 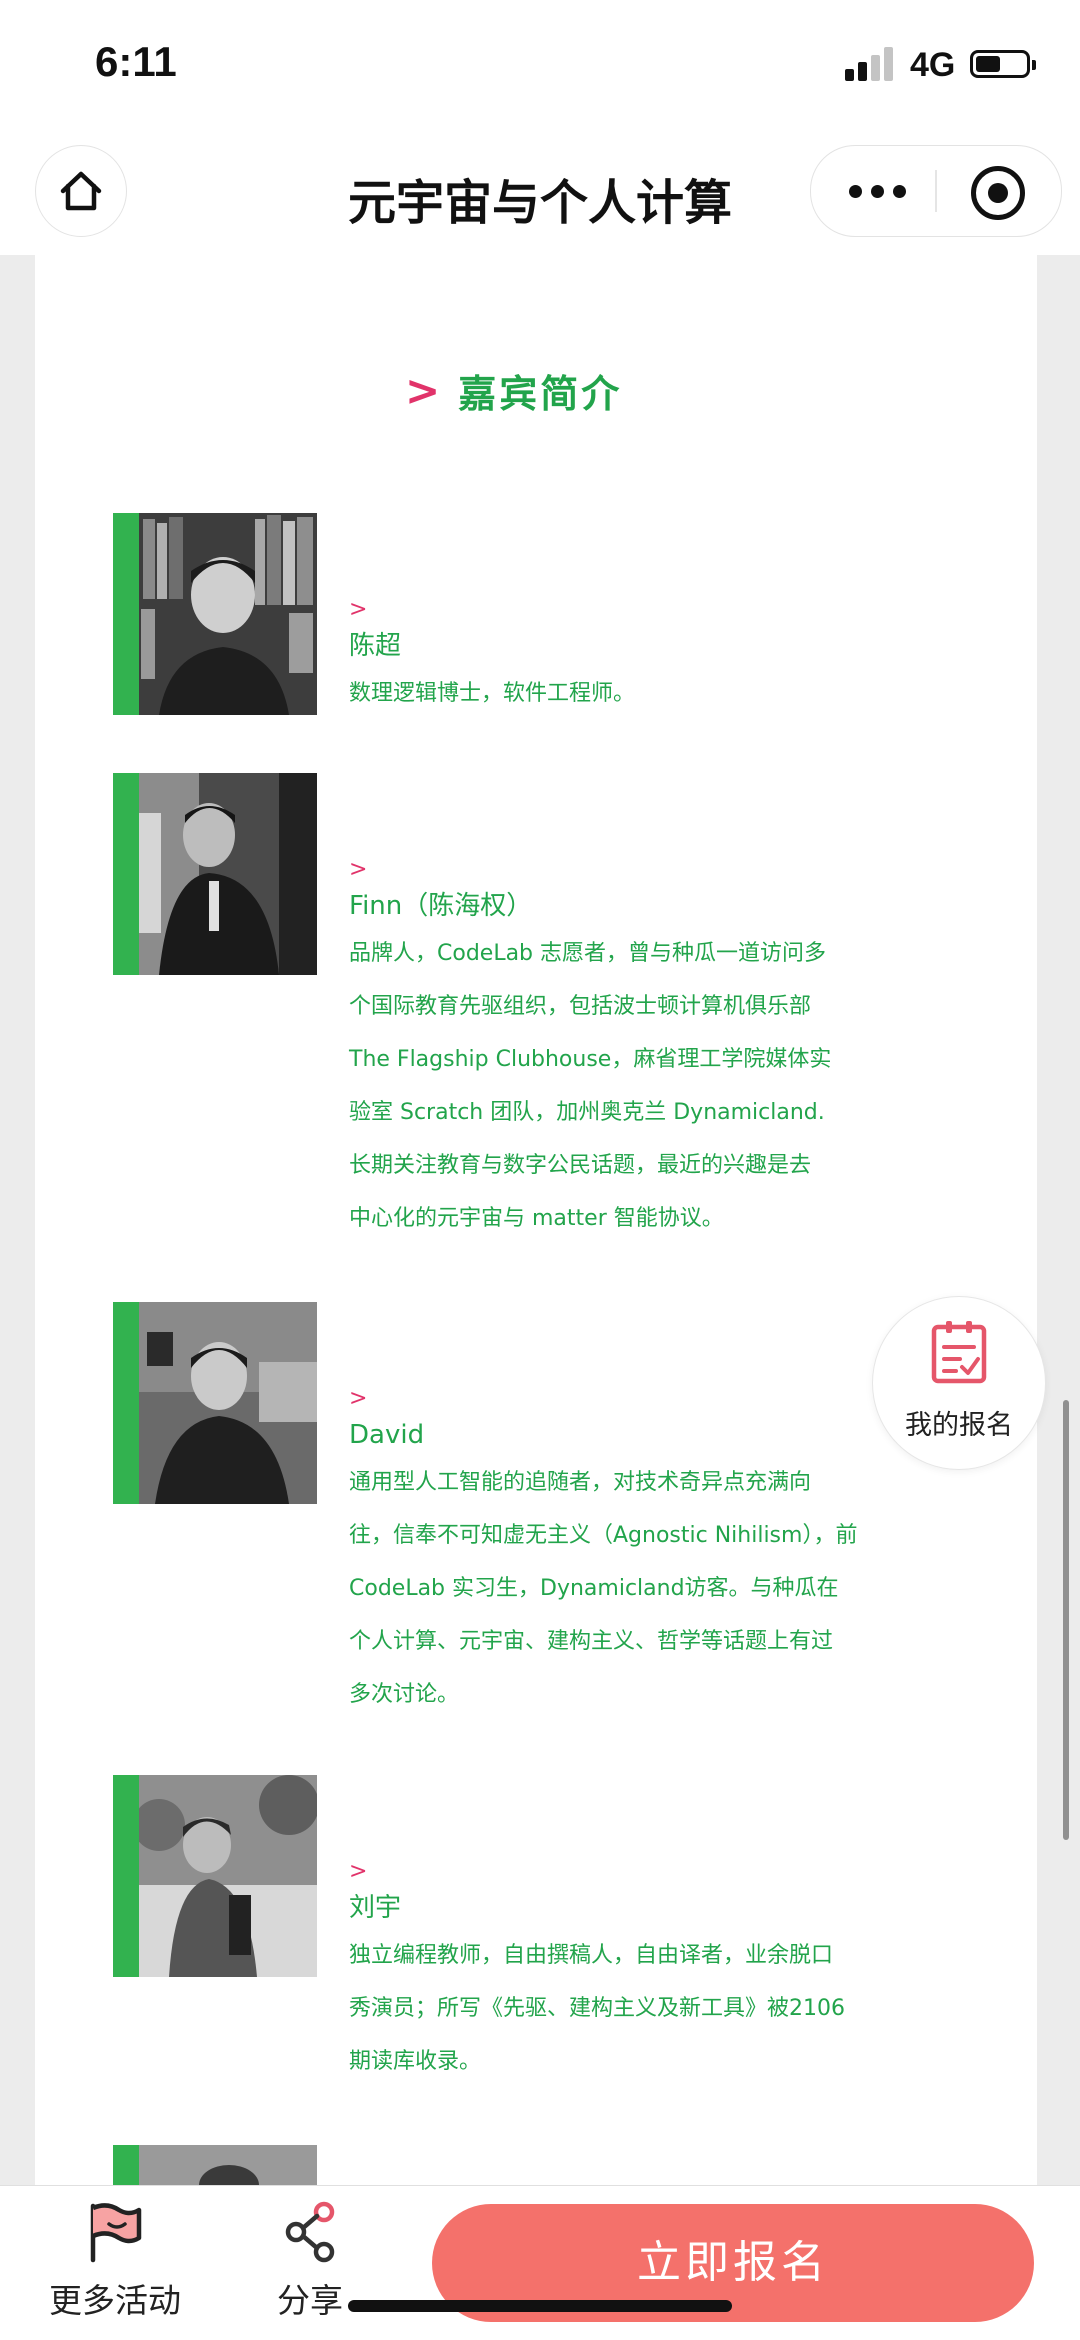 I want to click on desc-line: 个国际教育先驱组织，包括波士顿计算机俱乐部, so click(x=580, y=1006).